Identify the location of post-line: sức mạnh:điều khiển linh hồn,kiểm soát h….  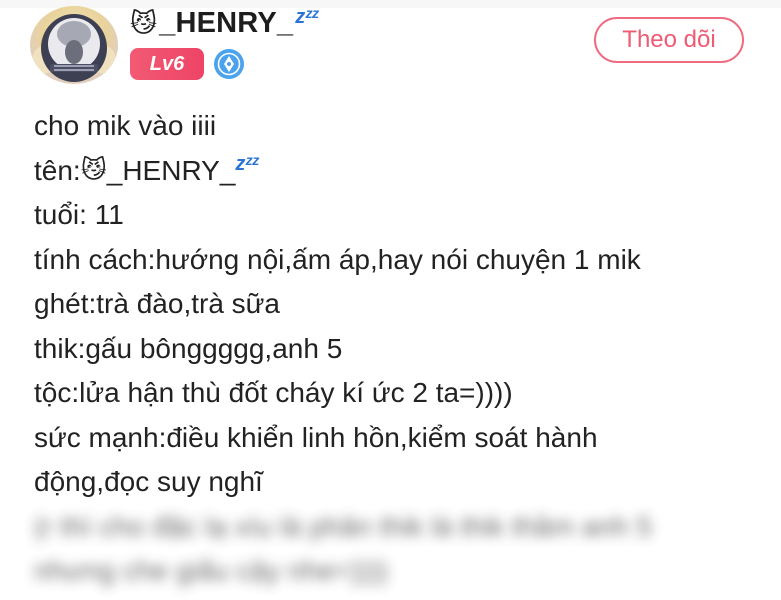
(316, 437).